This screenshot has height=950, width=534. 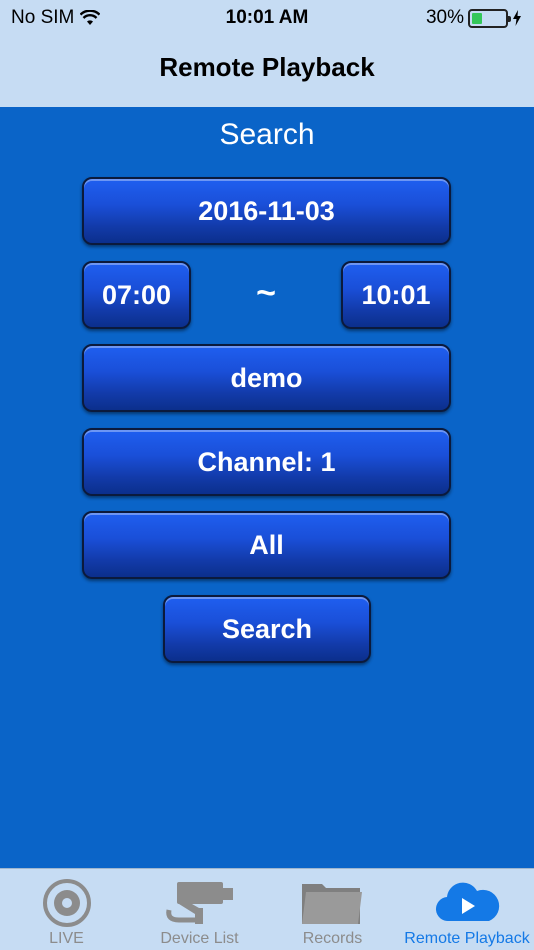 I want to click on start-time-button: 07:00, so click(x=136, y=295).